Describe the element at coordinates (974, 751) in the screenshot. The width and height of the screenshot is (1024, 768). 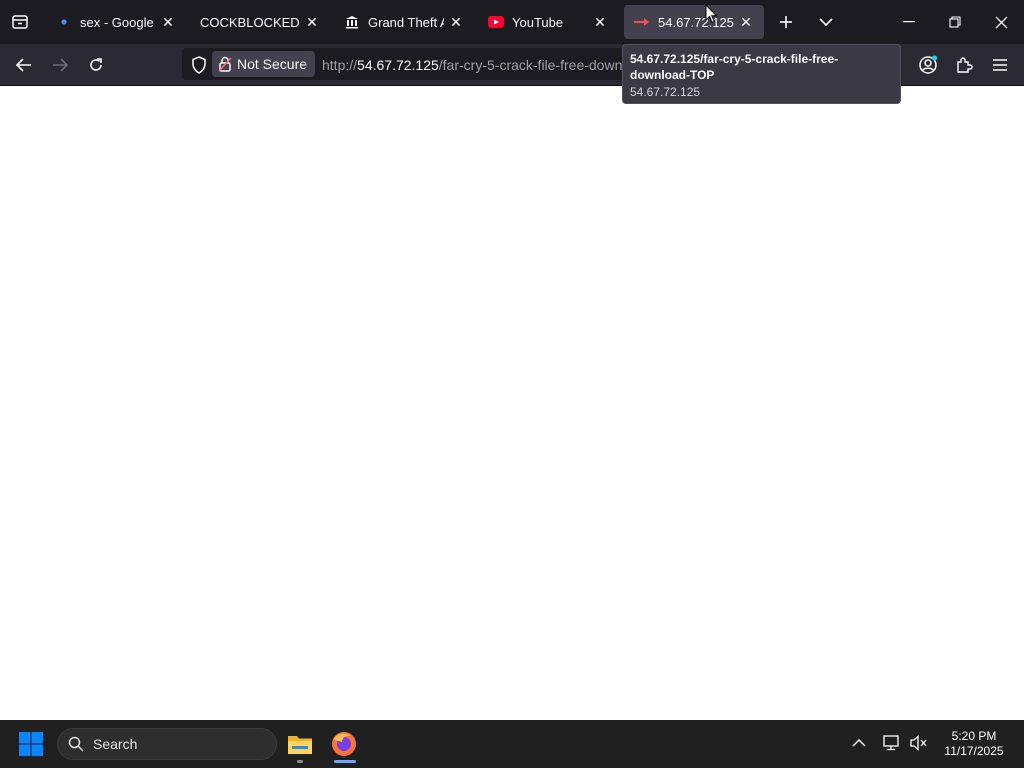
I see `clock-date: 11/17/2025` at that location.